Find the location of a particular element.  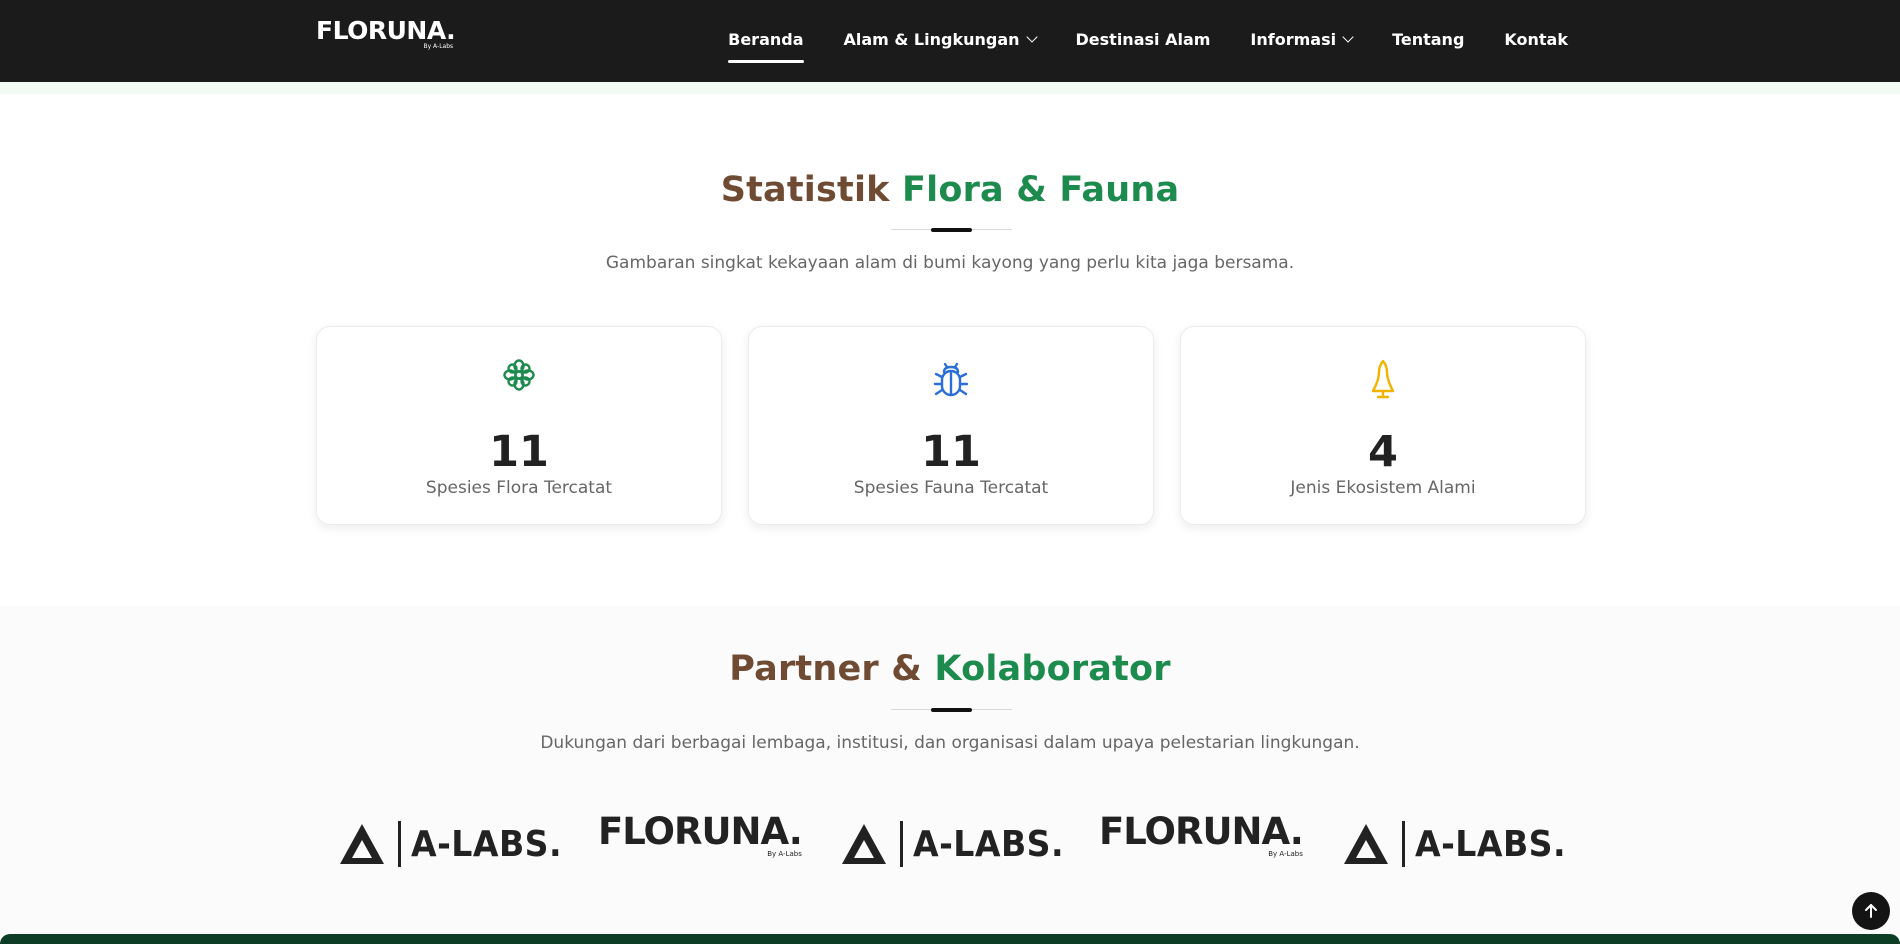

stat-card-flora: 11 Spesies Flora Tercatat is located at coordinates (519, 425).